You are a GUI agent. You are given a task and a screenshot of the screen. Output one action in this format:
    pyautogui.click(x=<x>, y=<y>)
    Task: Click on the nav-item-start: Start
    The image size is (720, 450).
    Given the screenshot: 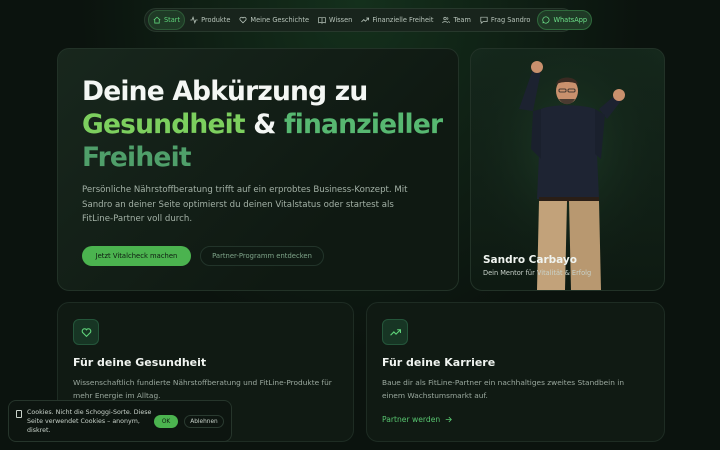 What is the action you would take?
    pyautogui.click(x=167, y=20)
    